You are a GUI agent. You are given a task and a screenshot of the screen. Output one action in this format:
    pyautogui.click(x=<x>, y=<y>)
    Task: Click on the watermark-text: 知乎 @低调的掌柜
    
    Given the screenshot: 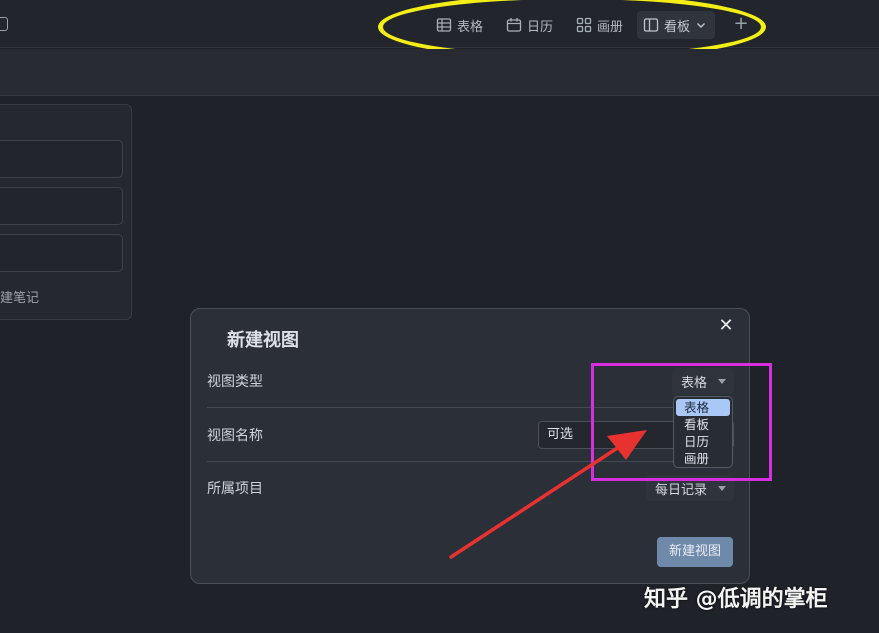 What is the action you would take?
    pyautogui.click(x=736, y=599)
    